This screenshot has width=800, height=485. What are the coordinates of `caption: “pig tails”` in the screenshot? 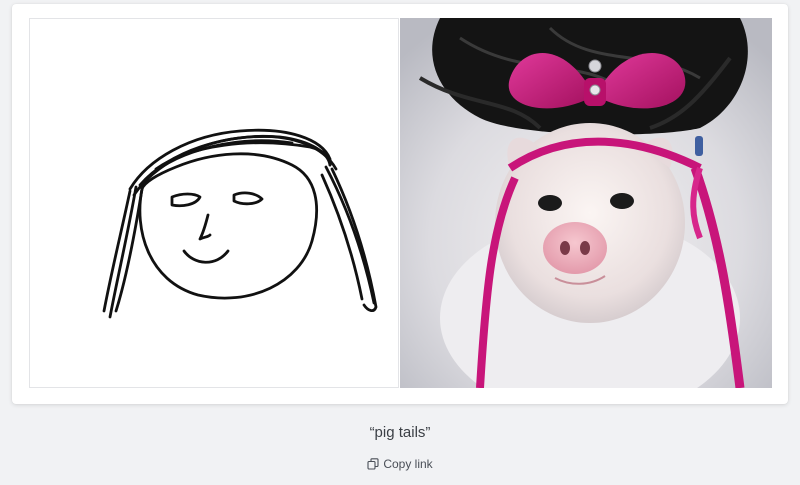 It's located at (400, 432).